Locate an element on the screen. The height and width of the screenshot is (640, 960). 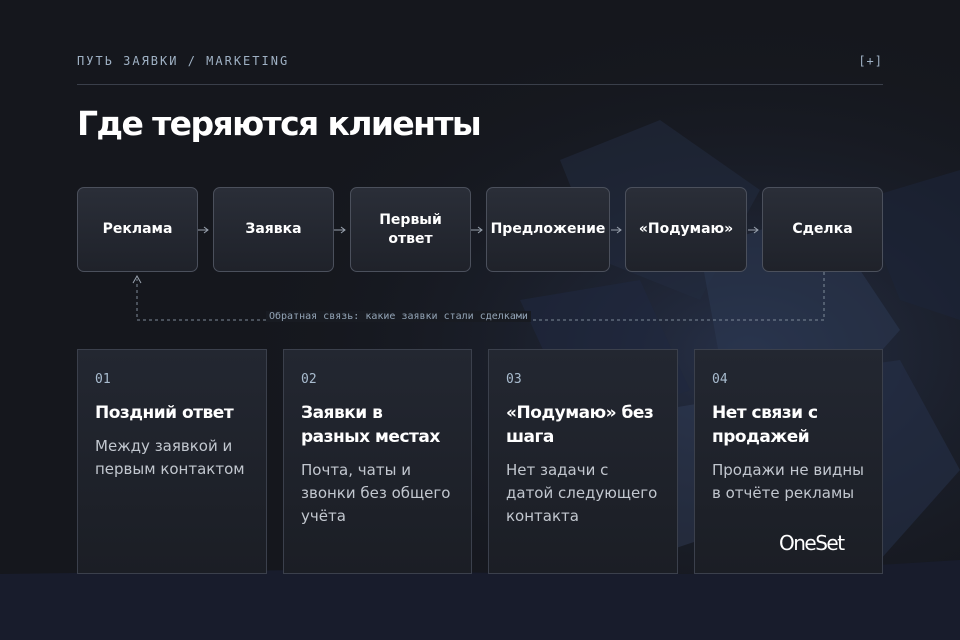
flow-step-deal: Сделка is located at coordinates (822, 229).